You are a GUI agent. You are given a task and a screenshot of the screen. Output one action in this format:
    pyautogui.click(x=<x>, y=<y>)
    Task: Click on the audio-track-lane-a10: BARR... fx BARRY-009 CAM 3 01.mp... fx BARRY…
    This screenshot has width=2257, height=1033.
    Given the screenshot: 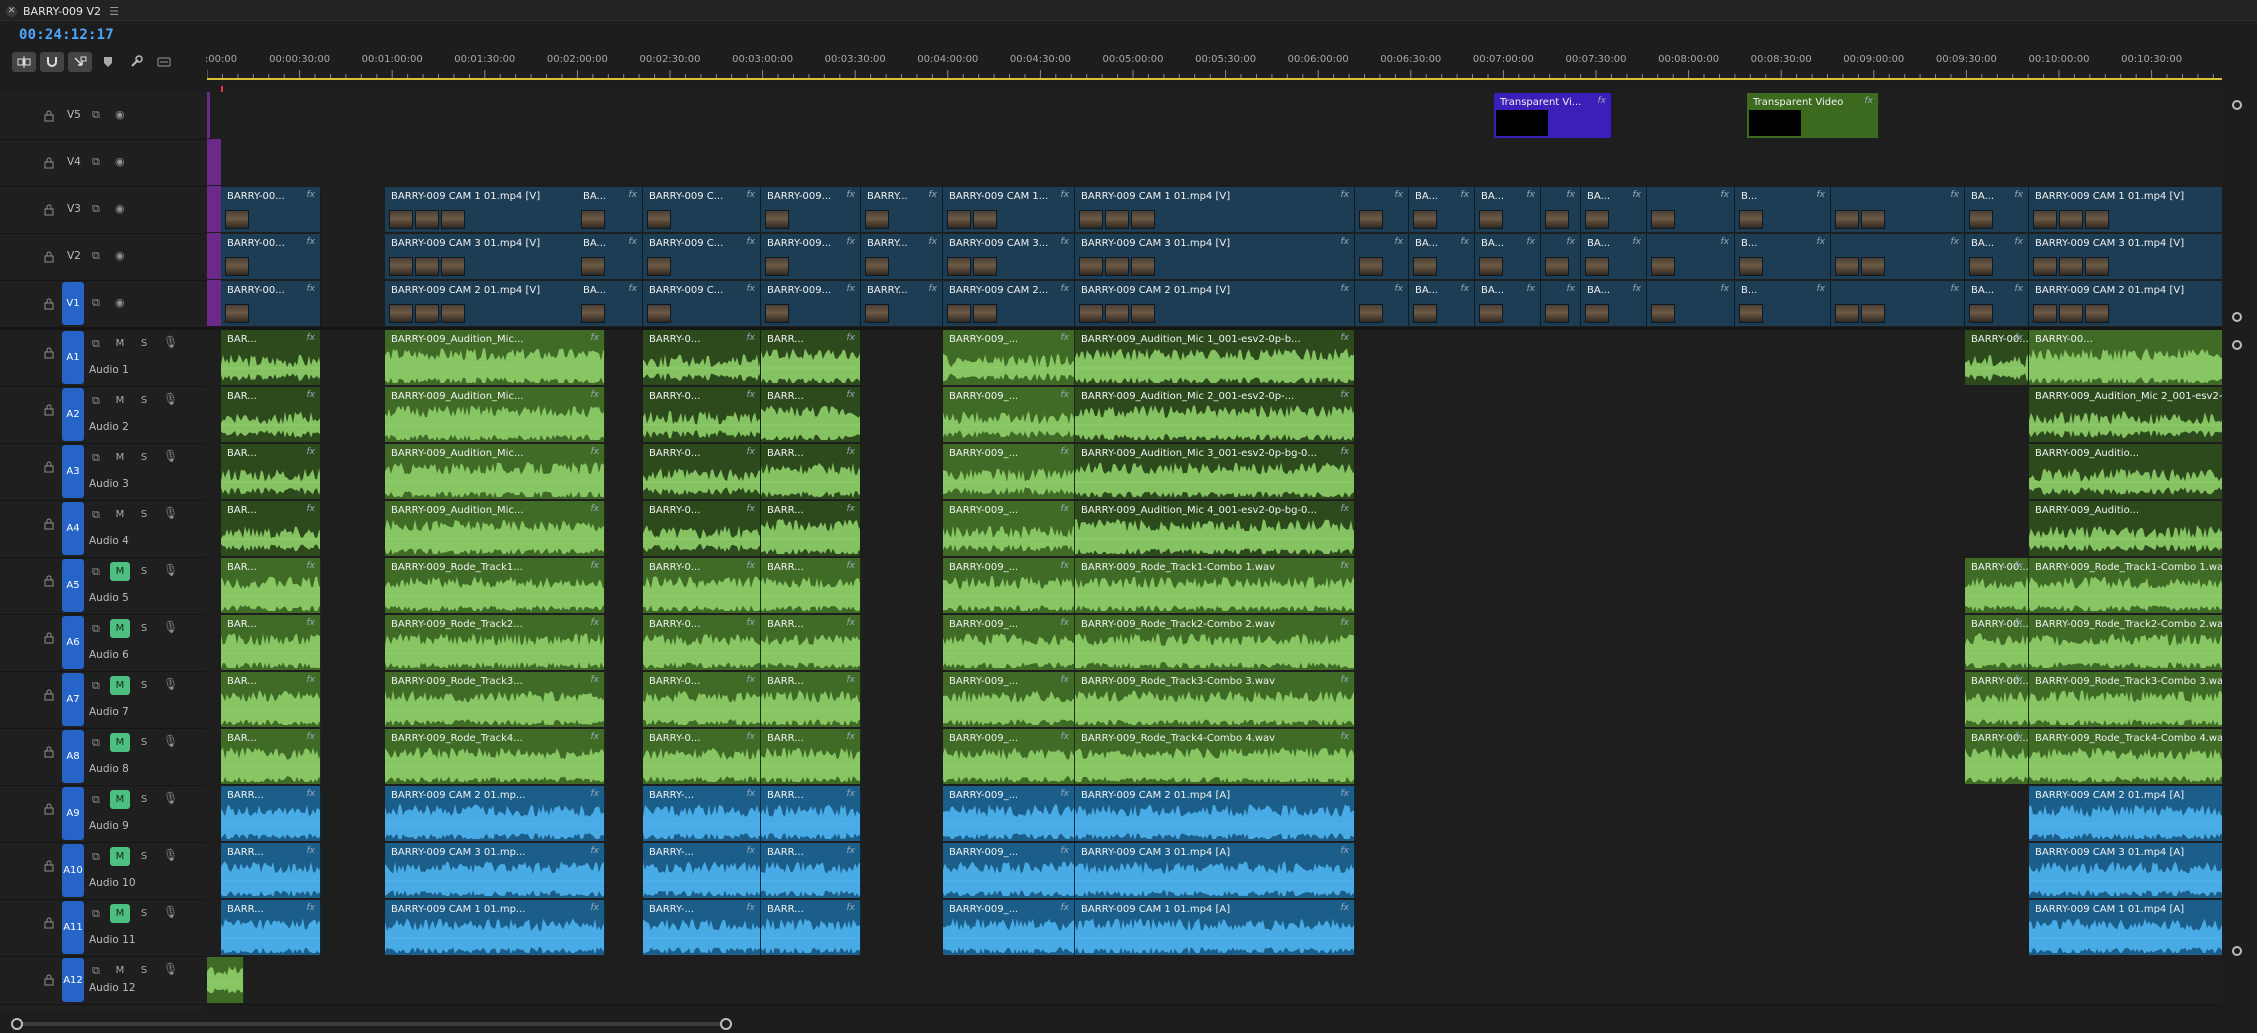 What is the action you would take?
    pyautogui.click(x=1214, y=871)
    